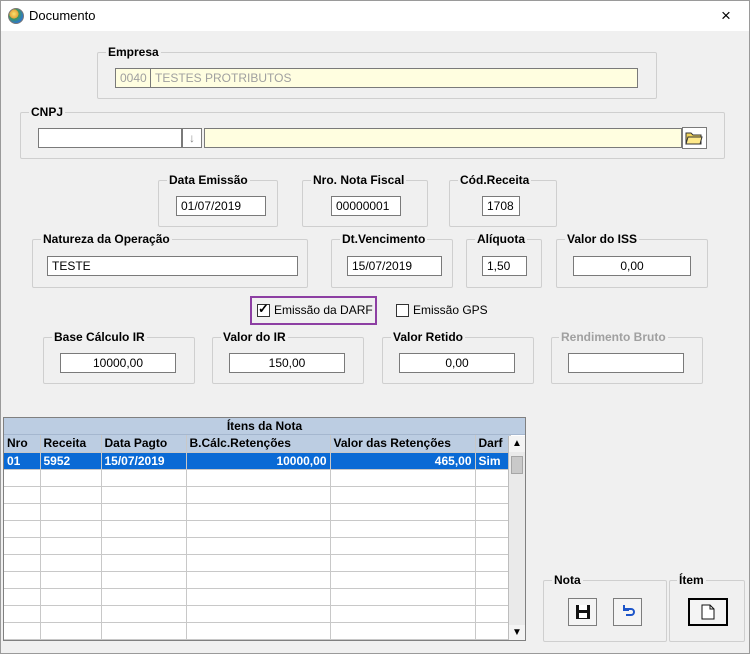 The height and width of the screenshot is (654, 750). What do you see at coordinates (71, 444) in the screenshot?
I see `itens-column-header: Receita` at bounding box center [71, 444].